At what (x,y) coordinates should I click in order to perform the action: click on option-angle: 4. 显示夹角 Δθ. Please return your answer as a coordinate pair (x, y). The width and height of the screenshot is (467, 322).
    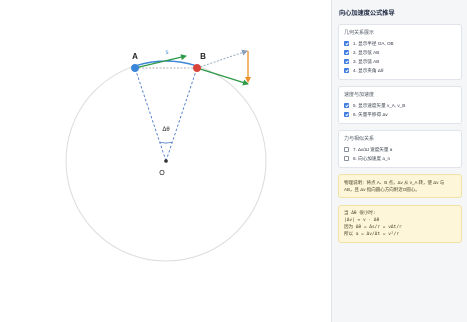
    Looking at the image, I should click on (400, 70).